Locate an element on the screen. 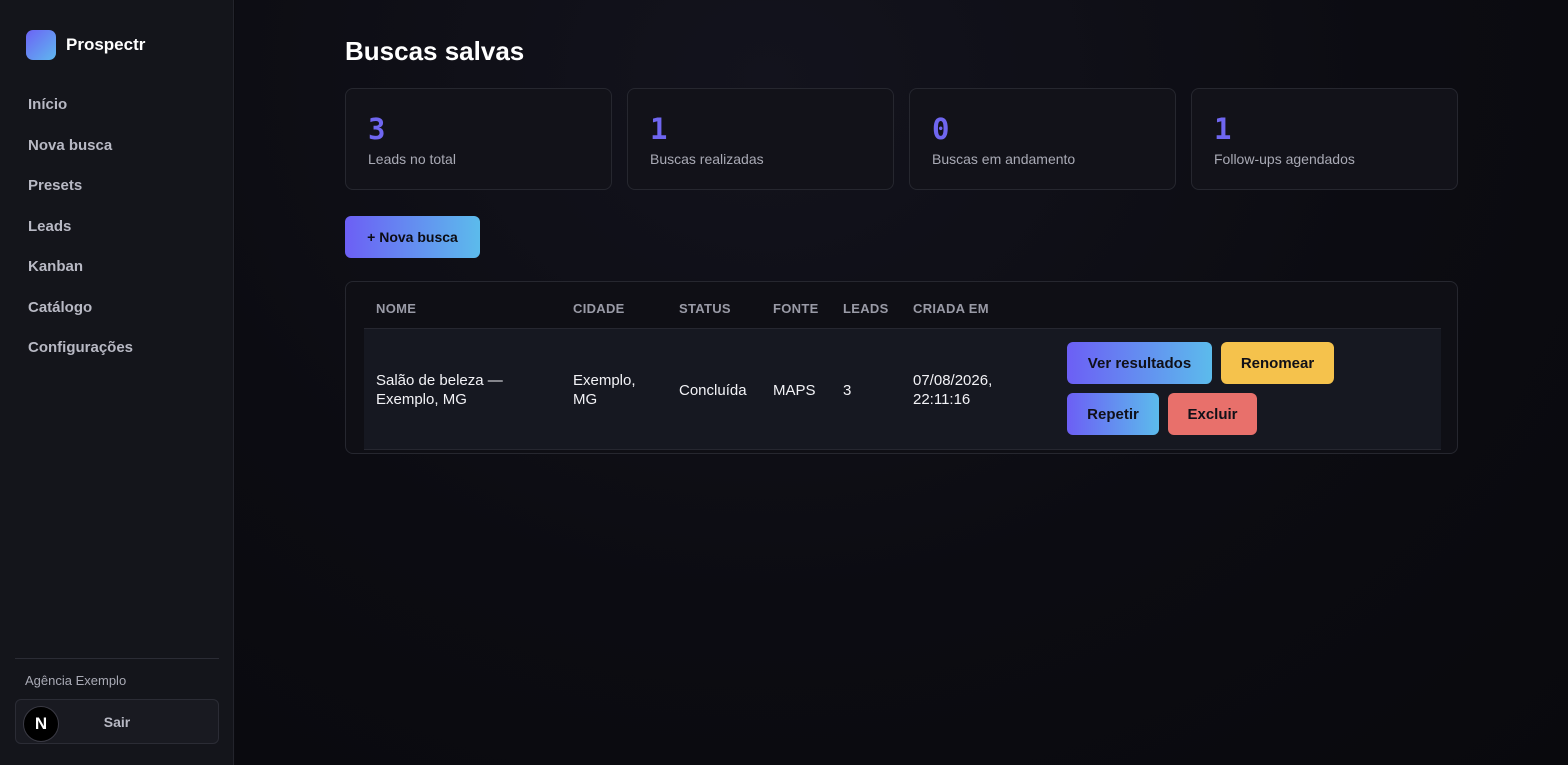 The image size is (1568, 765). organization-name: Agência Exemplo is located at coordinates (76, 680).